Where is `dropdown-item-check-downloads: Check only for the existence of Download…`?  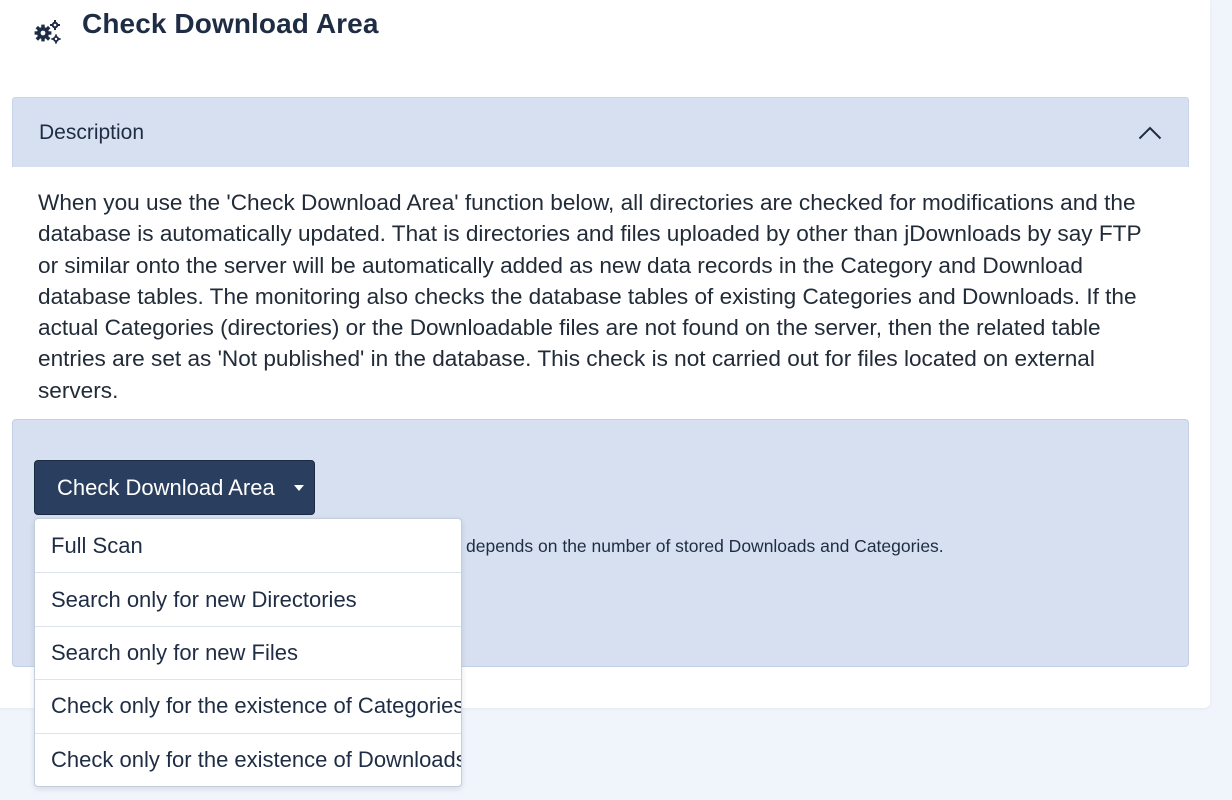 dropdown-item-check-downloads: Check only for the existence of Download… is located at coordinates (248, 759).